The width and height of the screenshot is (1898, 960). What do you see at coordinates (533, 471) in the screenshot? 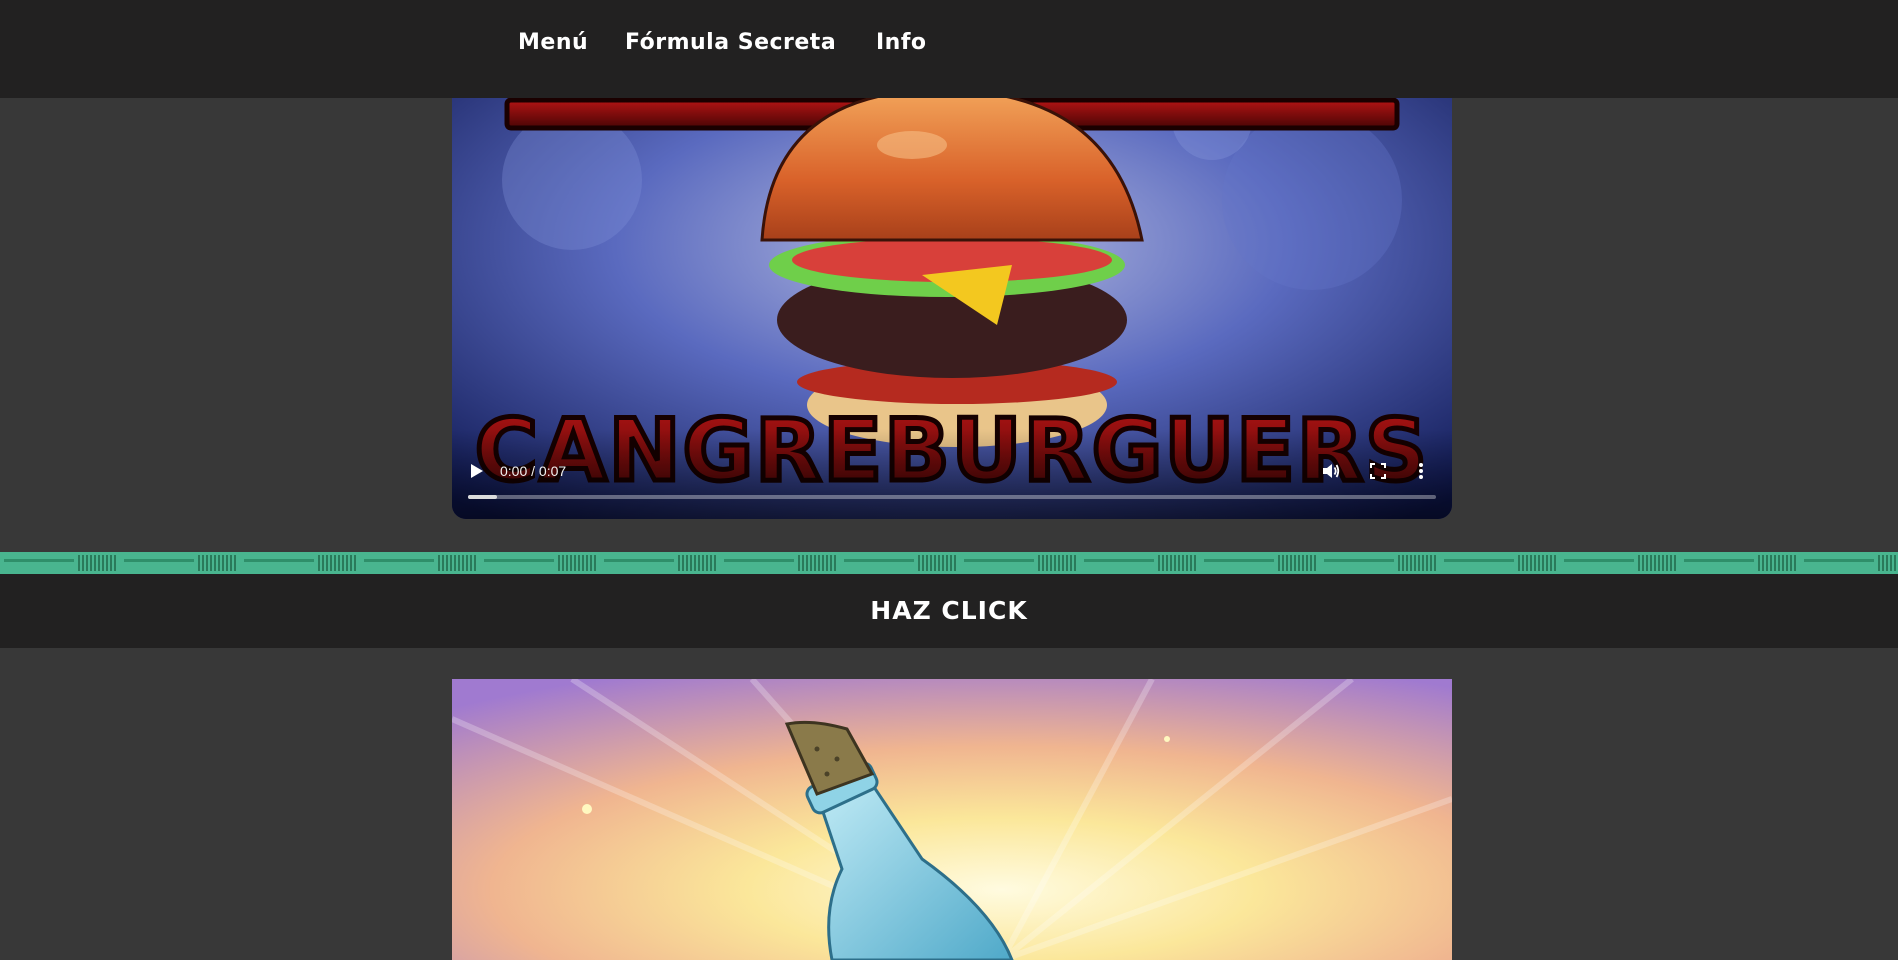
I see `video-time-display: 0:00 / 0:07` at bounding box center [533, 471].